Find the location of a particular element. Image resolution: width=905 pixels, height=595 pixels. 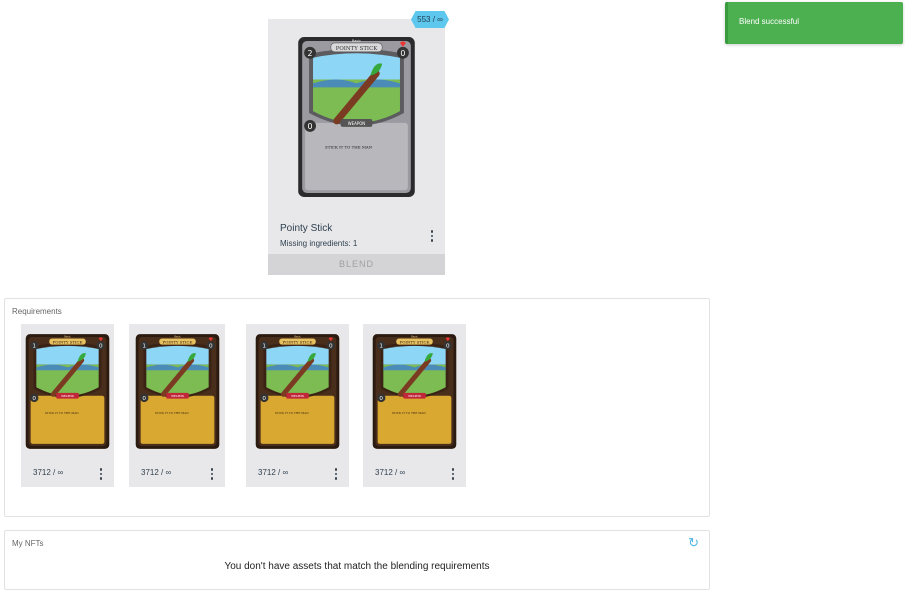

card-attack-text: 2 is located at coordinates (310, 53).